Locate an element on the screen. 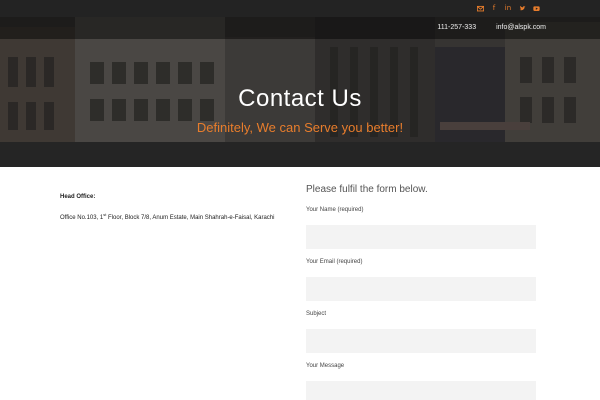 This screenshot has height=400, width=600. email-label: Your Email (required) is located at coordinates (334, 262).